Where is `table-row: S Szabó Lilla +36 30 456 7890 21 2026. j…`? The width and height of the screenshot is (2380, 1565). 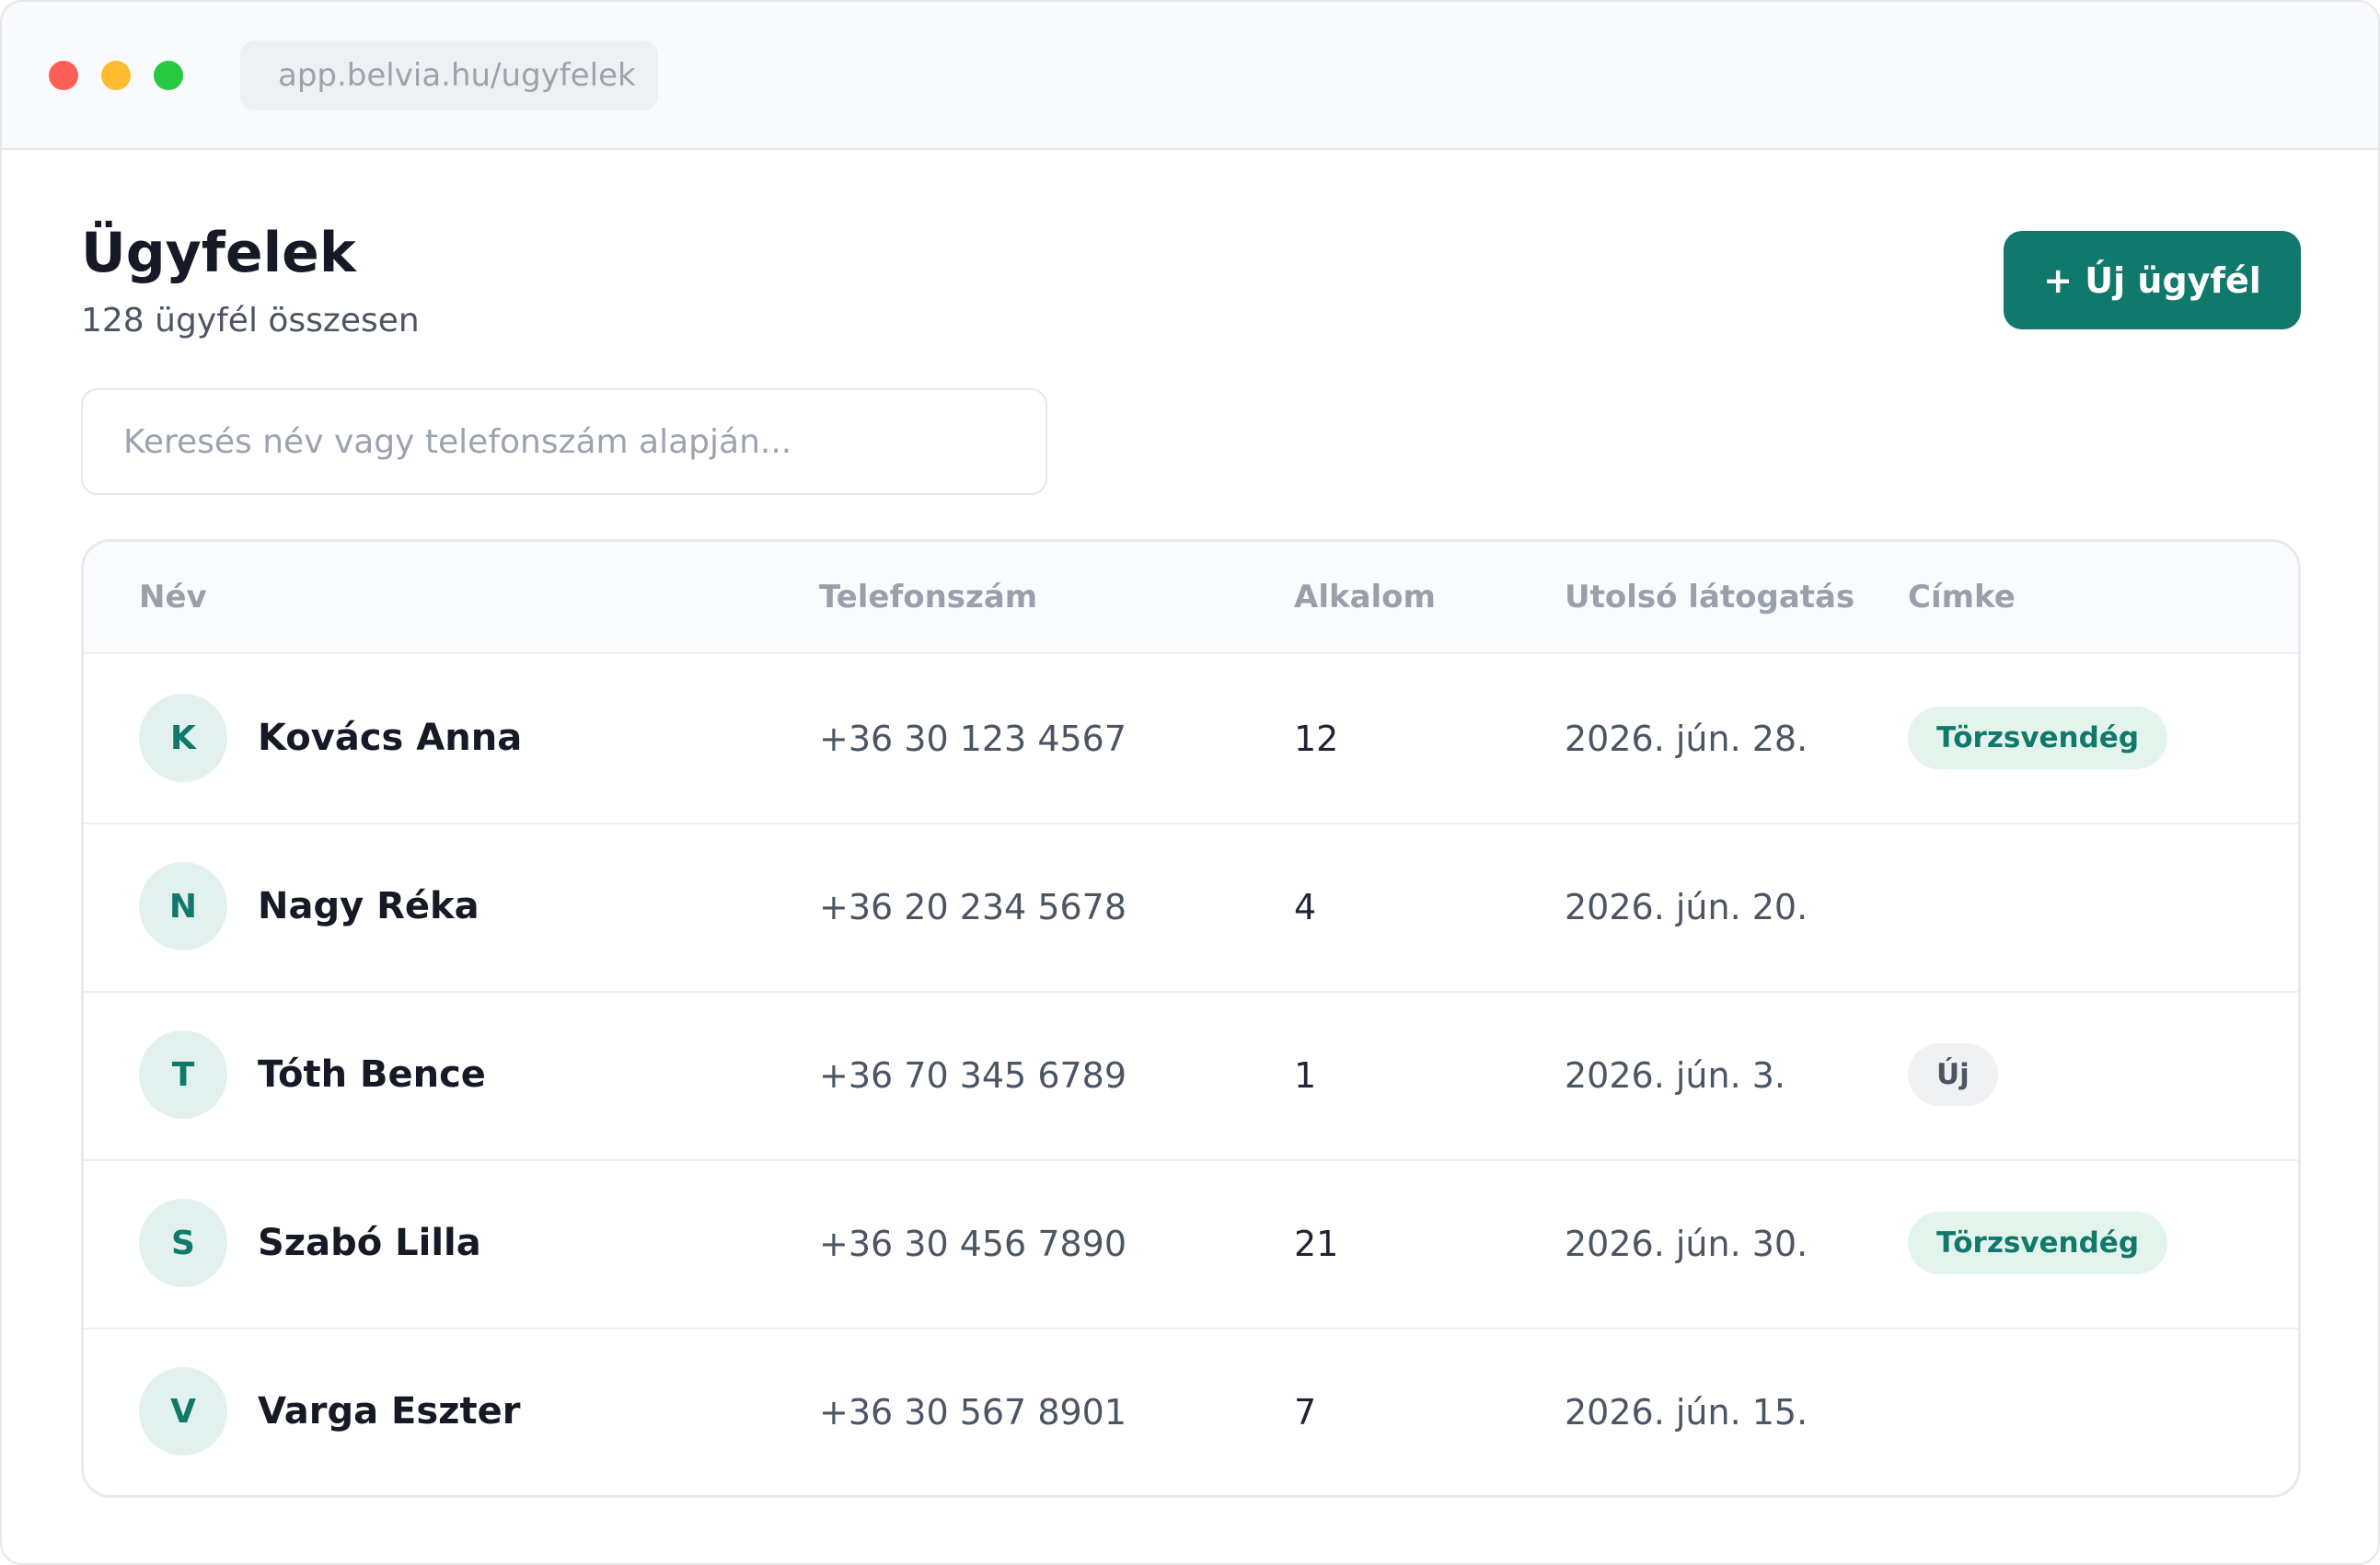 table-row: S Szabó Lilla +36 30 456 7890 21 2026. j… is located at coordinates (1191, 1244).